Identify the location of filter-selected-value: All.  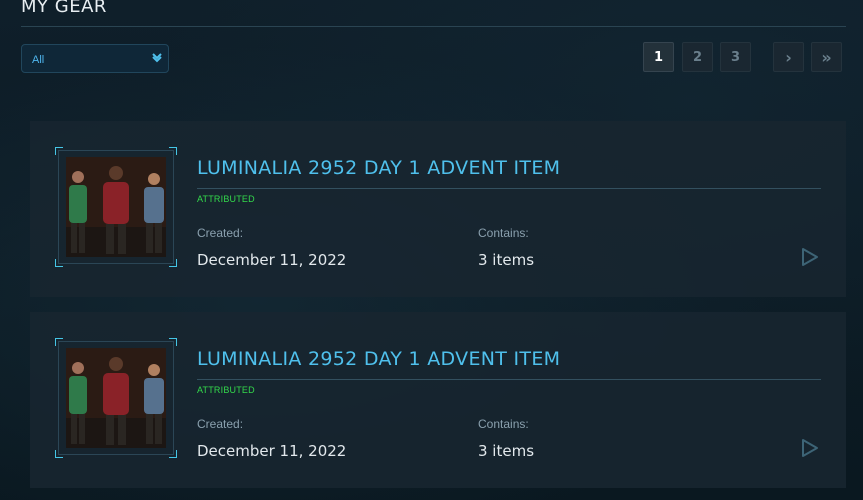
(38, 60).